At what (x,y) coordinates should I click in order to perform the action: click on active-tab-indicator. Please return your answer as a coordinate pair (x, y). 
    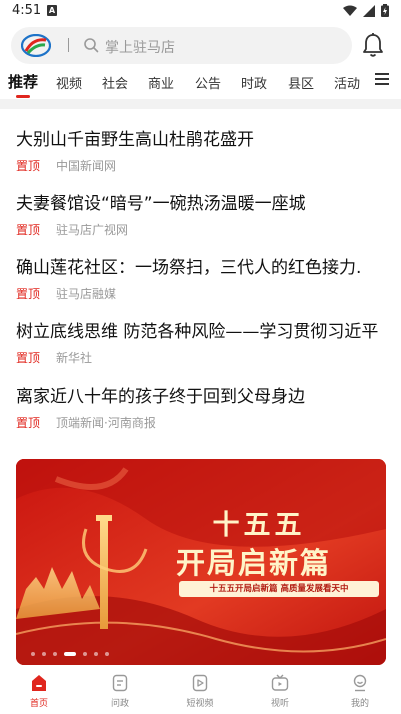
    Looking at the image, I should click on (23, 96).